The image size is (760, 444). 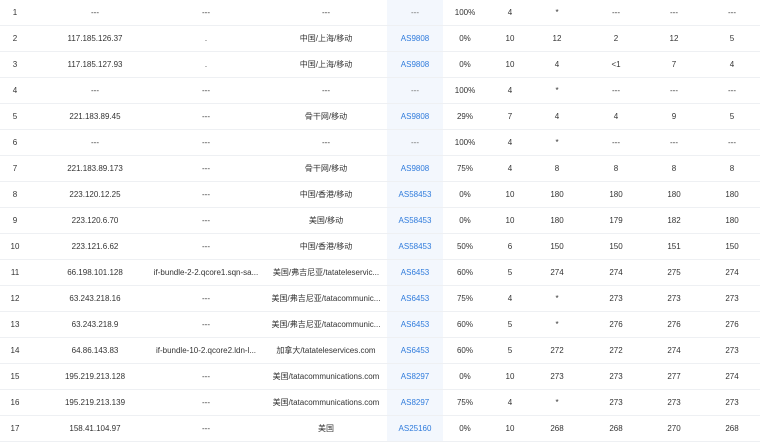 I want to click on worst-latency: 8, so click(x=732, y=168).